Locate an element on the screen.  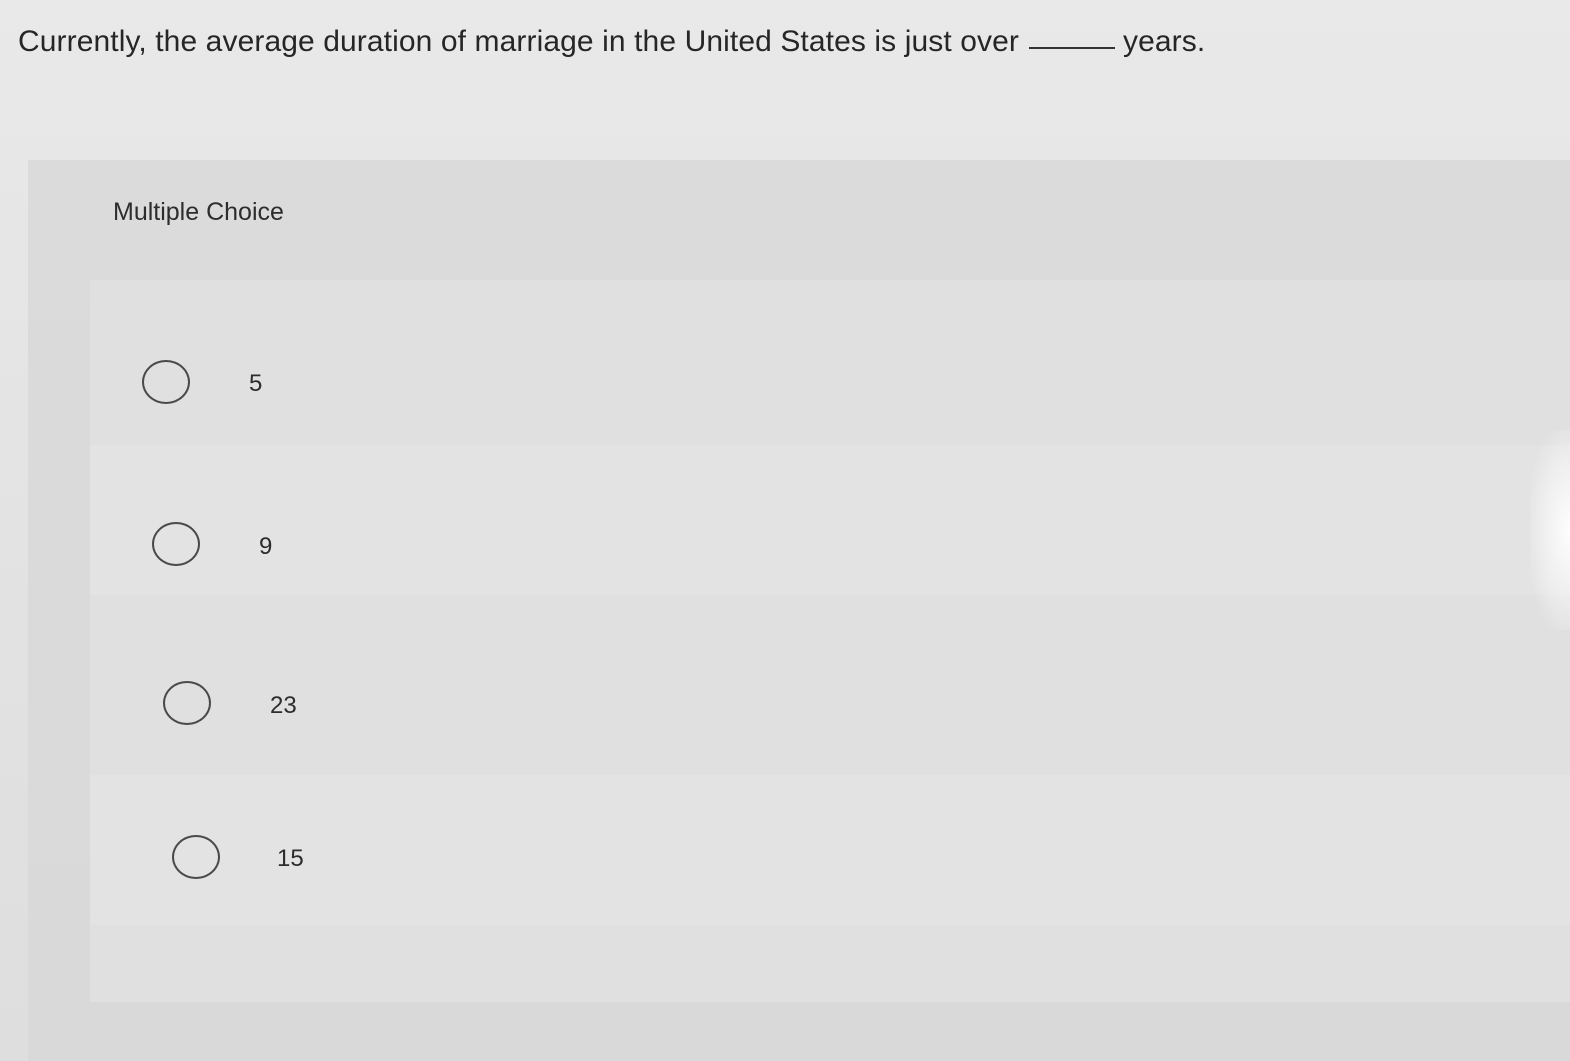
question-text-after: years. is located at coordinates (1164, 41).